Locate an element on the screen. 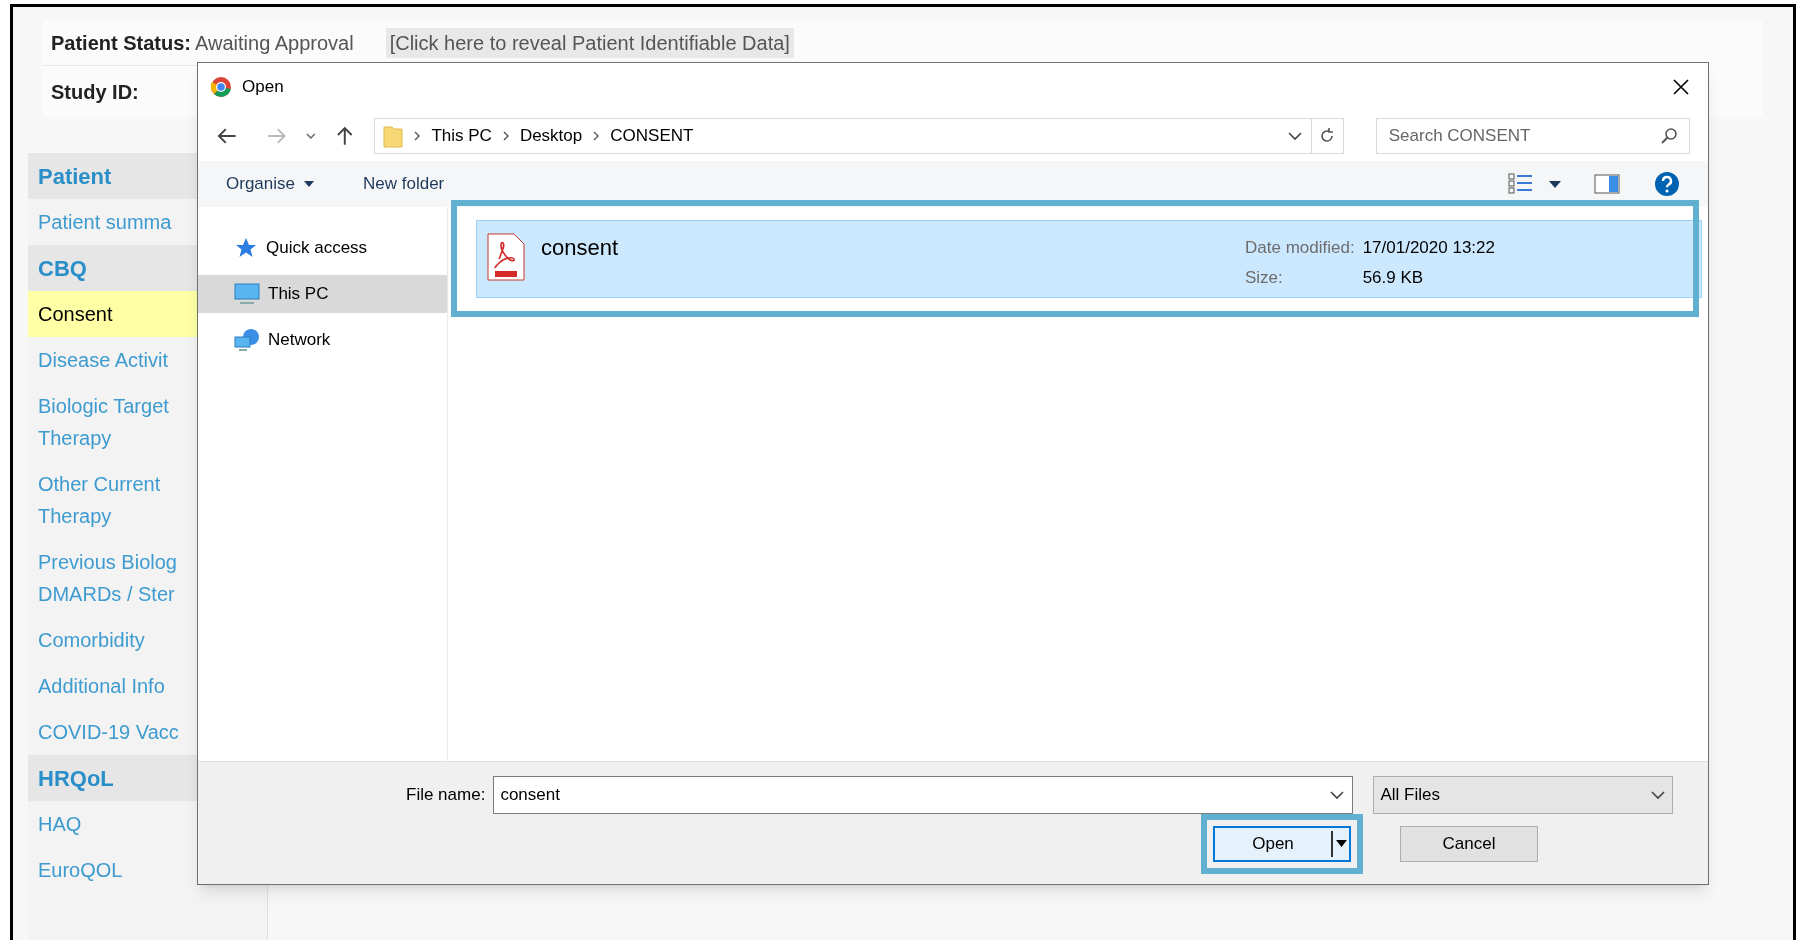 Image resolution: width=1805 pixels, height=940 pixels. preview-pane-icon is located at coordinates (1607, 184).